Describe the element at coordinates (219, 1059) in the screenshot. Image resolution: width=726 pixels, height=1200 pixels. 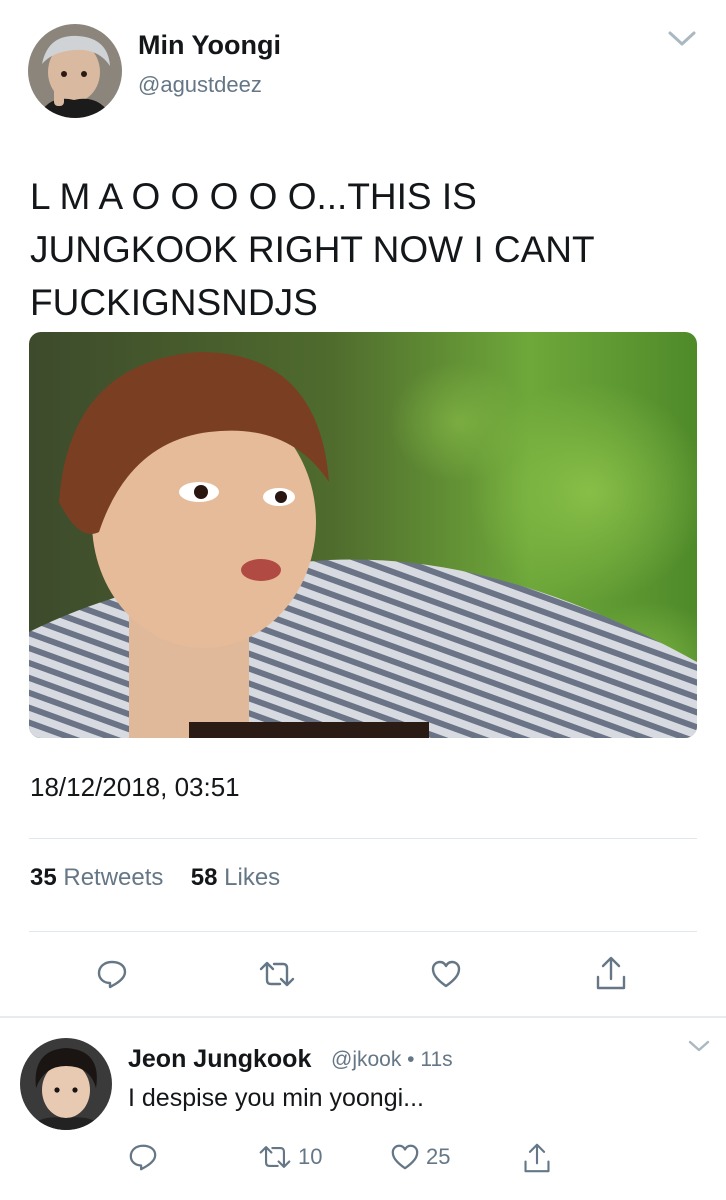
I see `display-name: Jeon Jungkook` at that location.